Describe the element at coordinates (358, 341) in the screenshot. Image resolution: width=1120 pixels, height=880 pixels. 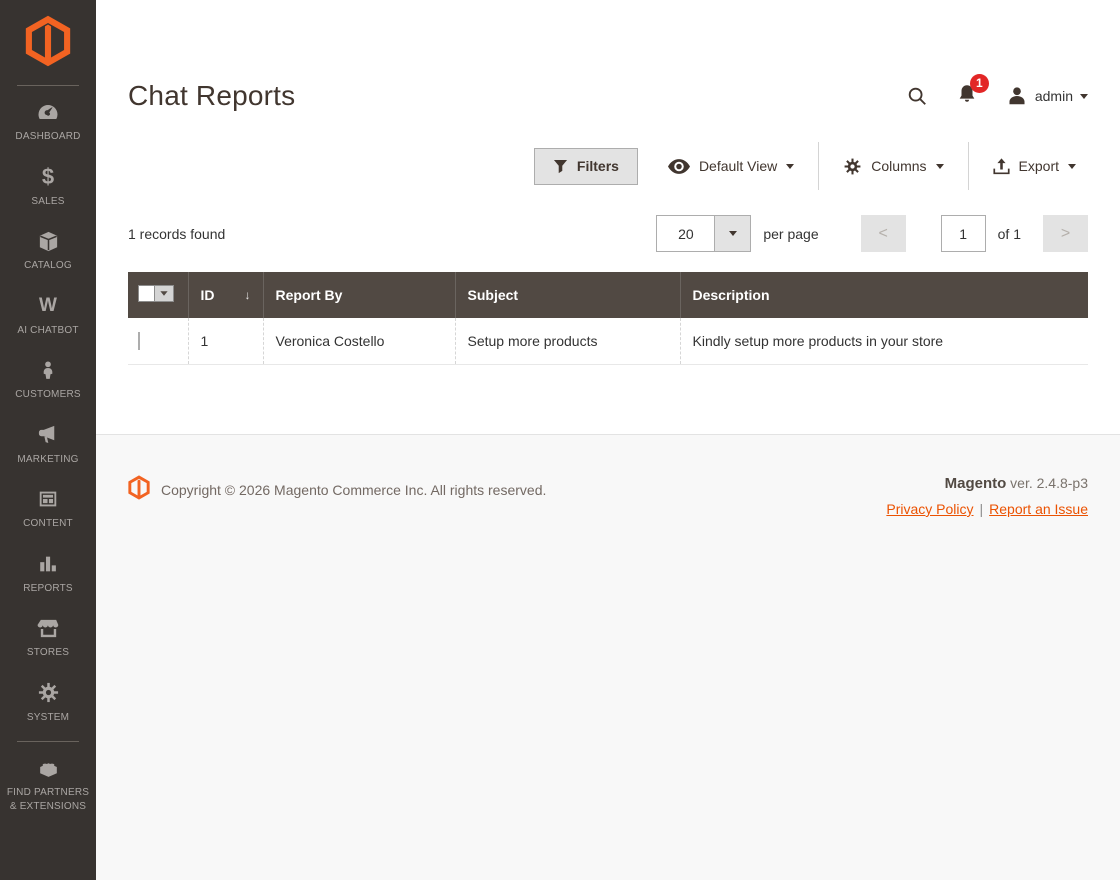
I see `cell-report-by: Veronica Costello` at that location.